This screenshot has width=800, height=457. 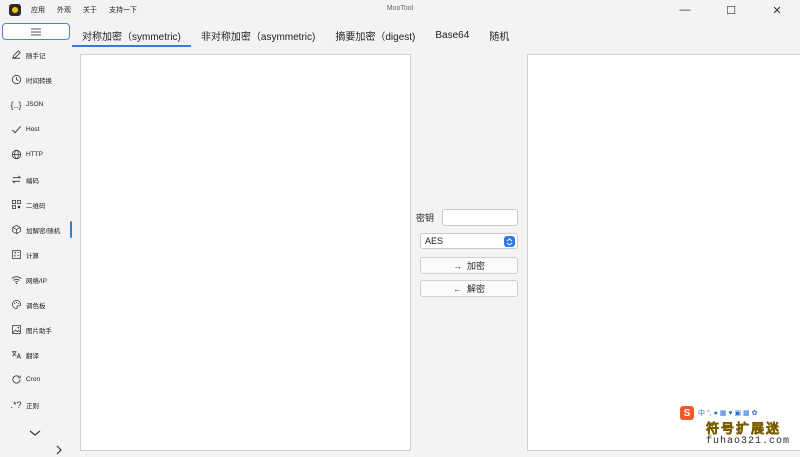 I want to click on sidebar-item-label: JSON, so click(x=35, y=104).